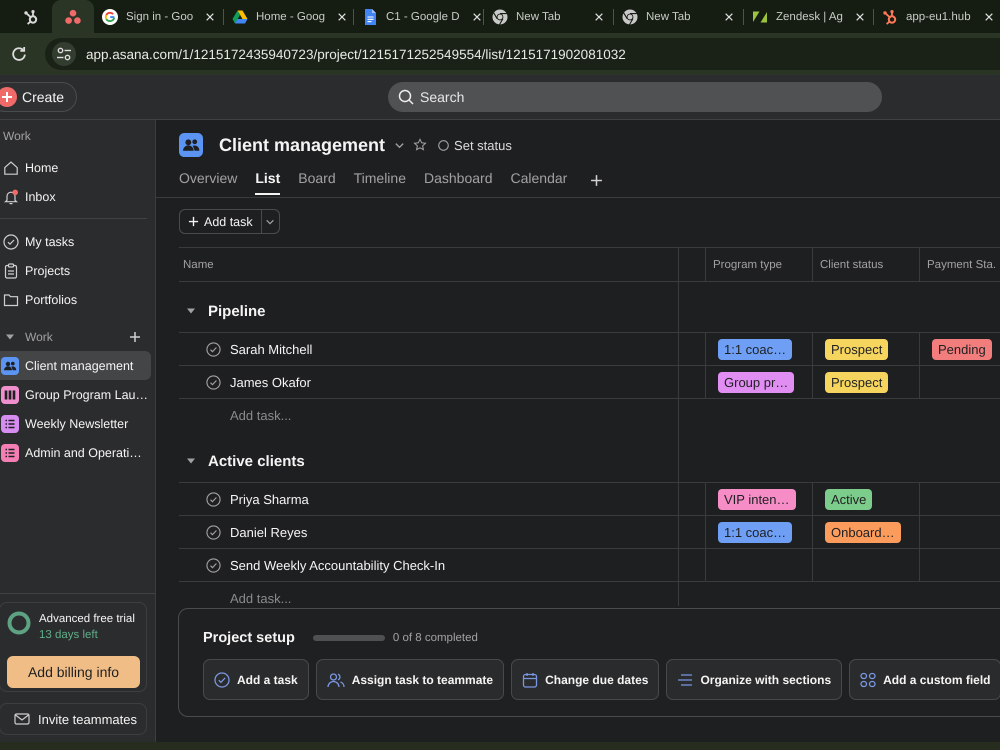  Describe the element at coordinates (198, 264) in the screenshot. I see `column-header: Name` at that location.